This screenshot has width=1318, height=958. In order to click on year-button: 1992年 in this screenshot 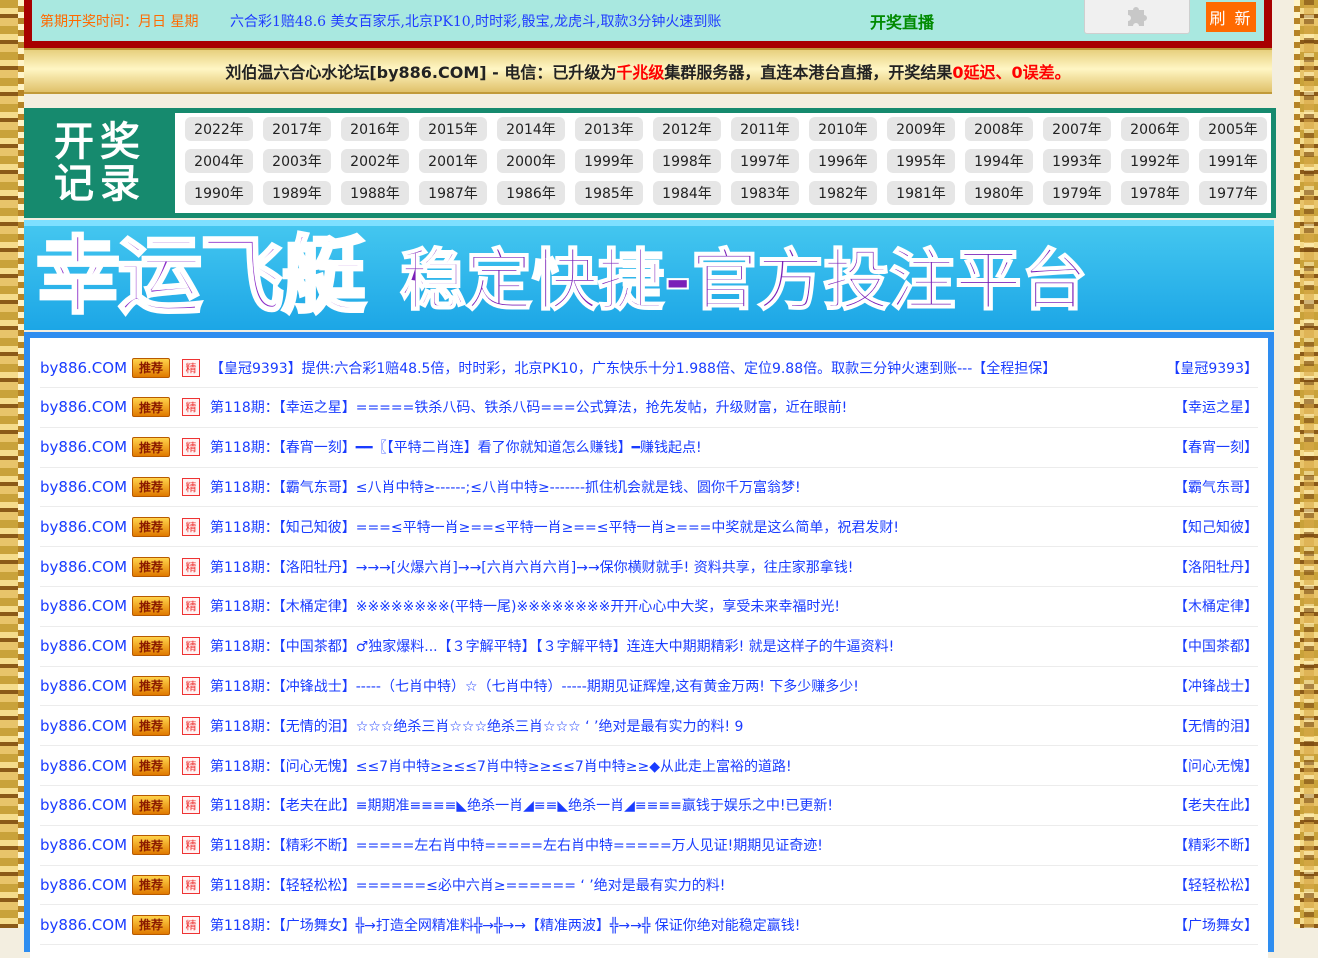, I will do `click(1155, 161)`.